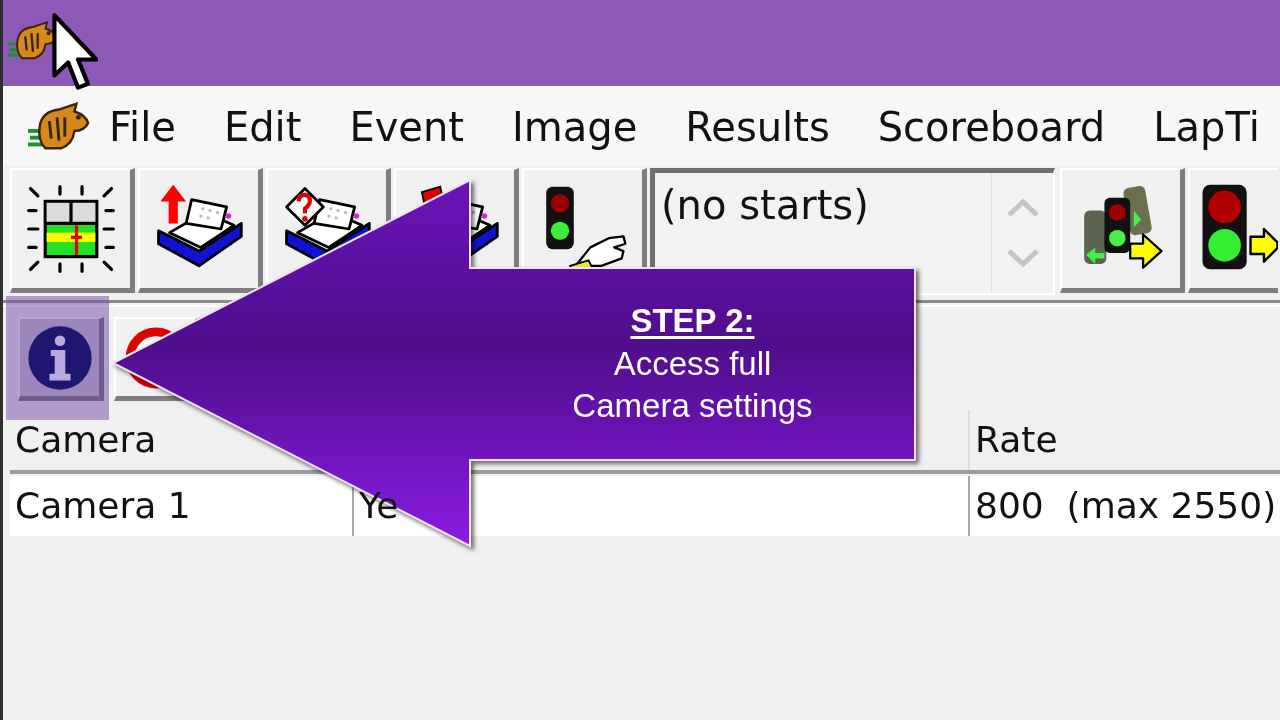  I want to click on table-cell: 800 (max 2550), so click(1126, 506).